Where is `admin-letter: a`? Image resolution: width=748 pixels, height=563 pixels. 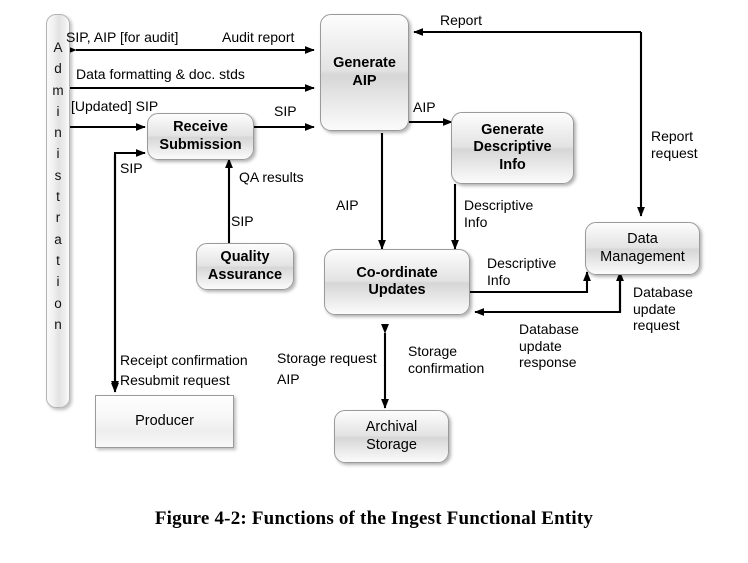 admin-letter: a is located at coordinates (58, 239).